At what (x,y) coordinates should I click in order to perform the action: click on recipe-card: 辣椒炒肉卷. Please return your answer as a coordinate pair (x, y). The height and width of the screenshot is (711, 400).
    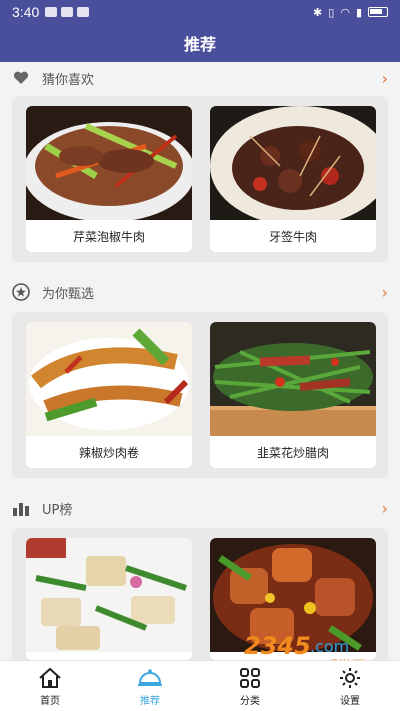
    Looking at the image, I should click on (109, 395).